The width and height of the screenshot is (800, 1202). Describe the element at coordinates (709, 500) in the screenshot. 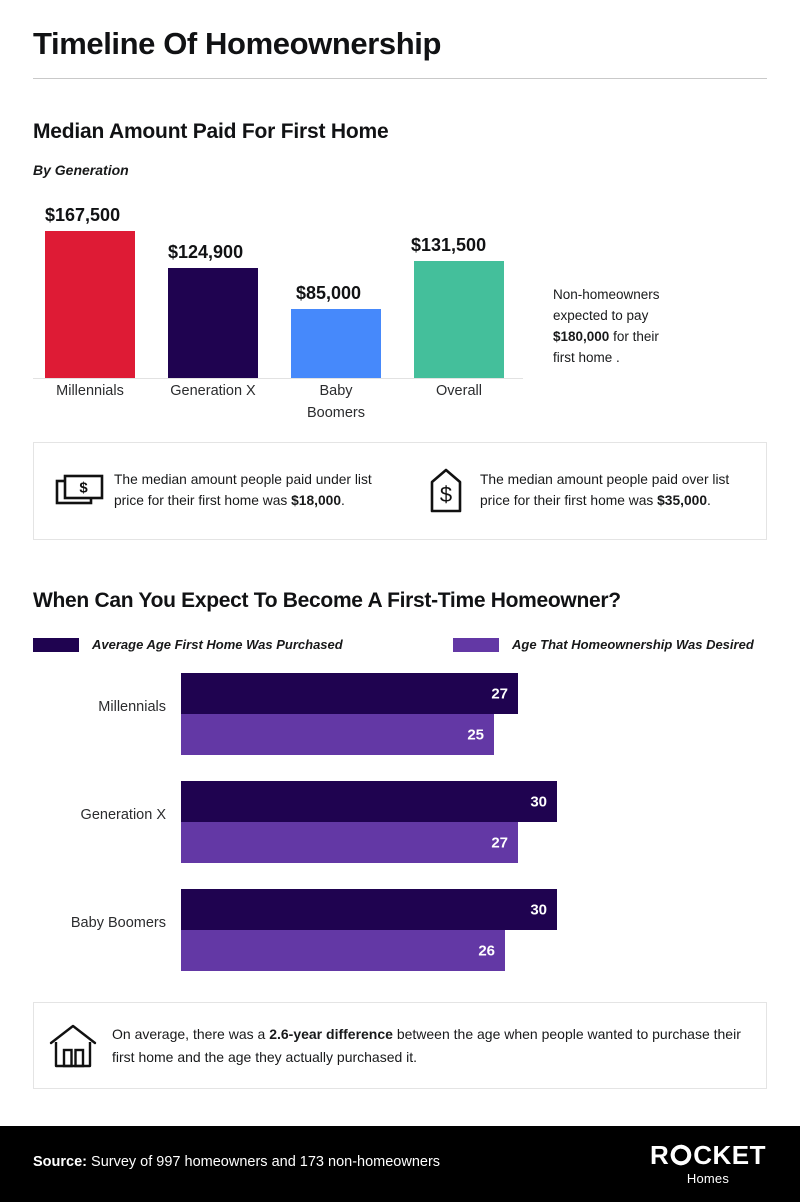

I see `info-text-after-2: .` at that location.